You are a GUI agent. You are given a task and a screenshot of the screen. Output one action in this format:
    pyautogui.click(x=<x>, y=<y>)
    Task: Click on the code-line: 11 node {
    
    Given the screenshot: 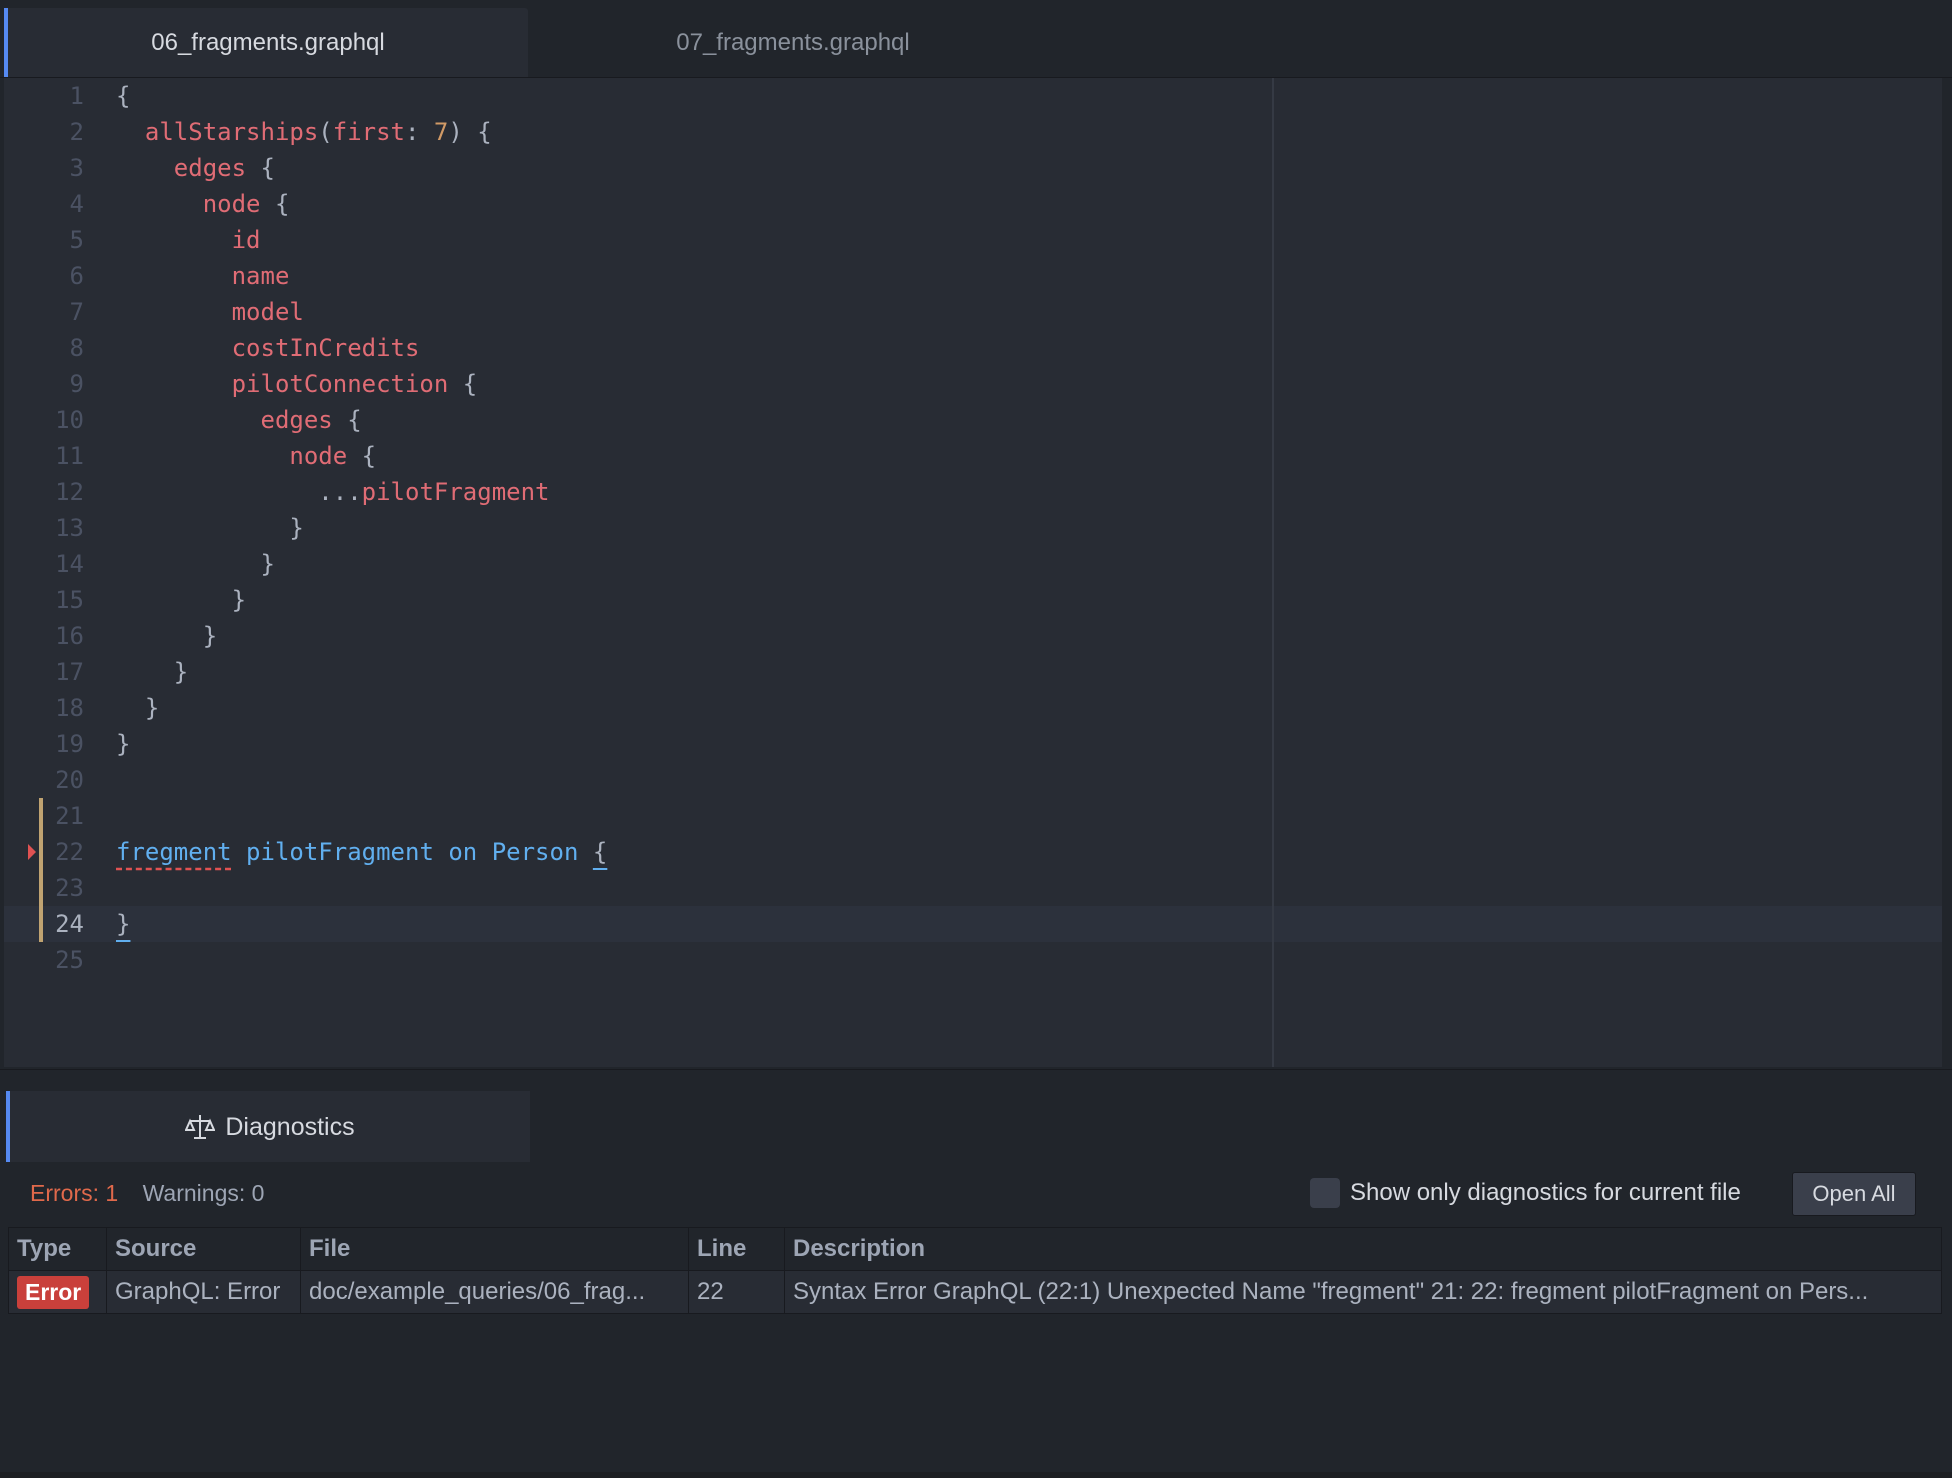 What is the action you would take?
    pyautogui.click(x=973, y=456)
    